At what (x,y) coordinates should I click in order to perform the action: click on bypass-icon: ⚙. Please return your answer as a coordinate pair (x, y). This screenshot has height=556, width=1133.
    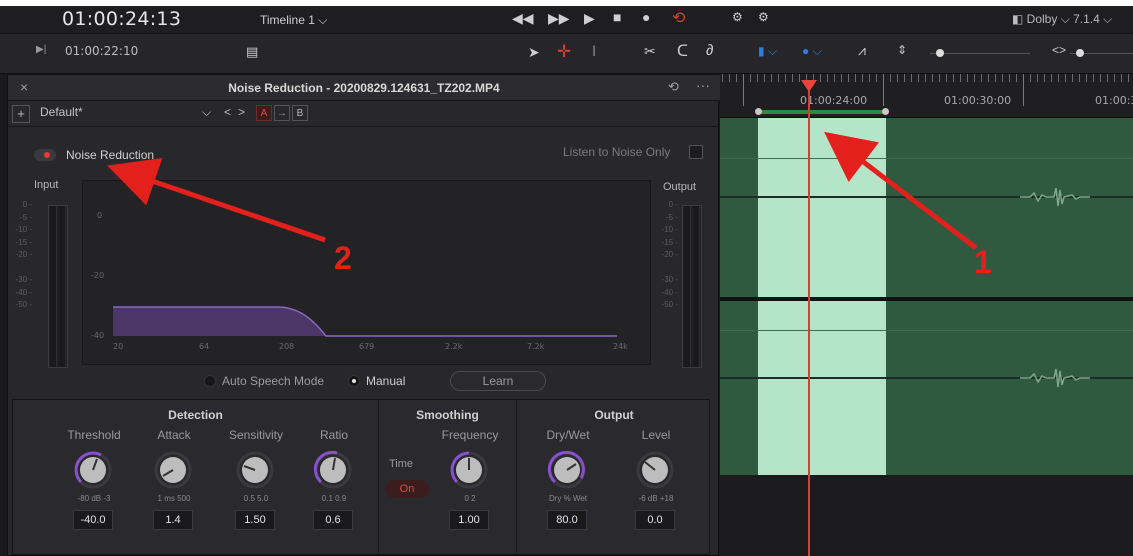
    Looking at the image, I should click on (737, 17).